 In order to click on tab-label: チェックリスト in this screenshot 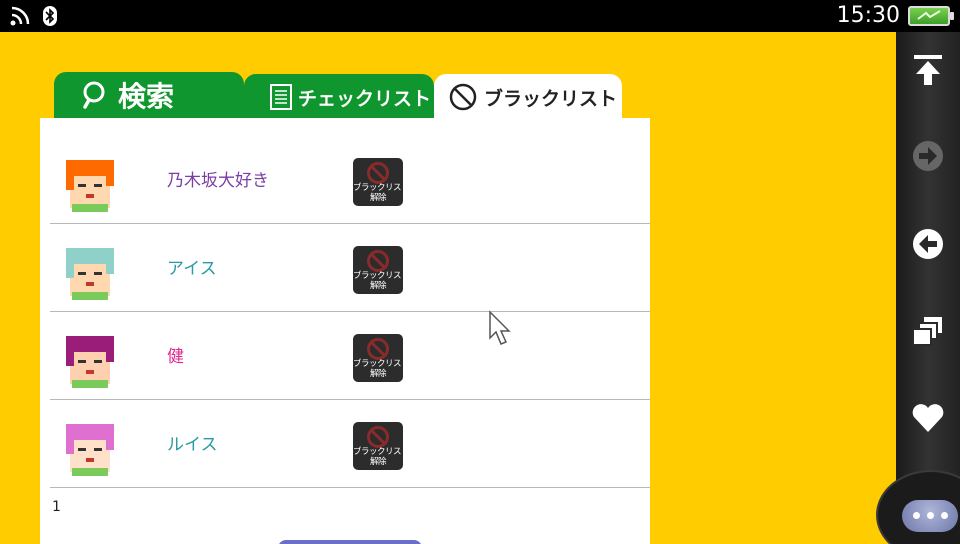, I will do `click(365, 98)`.